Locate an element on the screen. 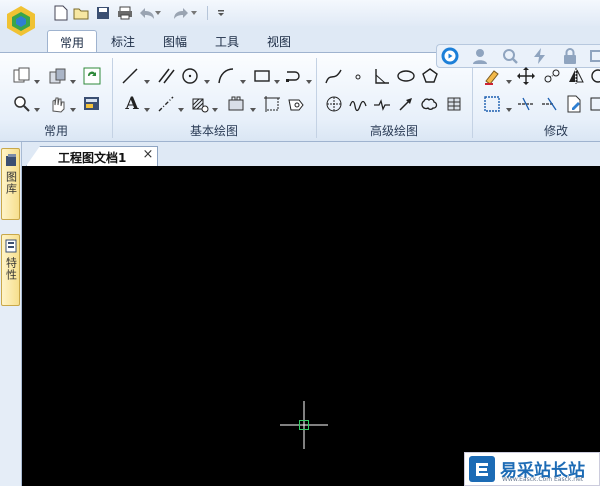  grid-frame-icon is located at coordinates (272, 104).